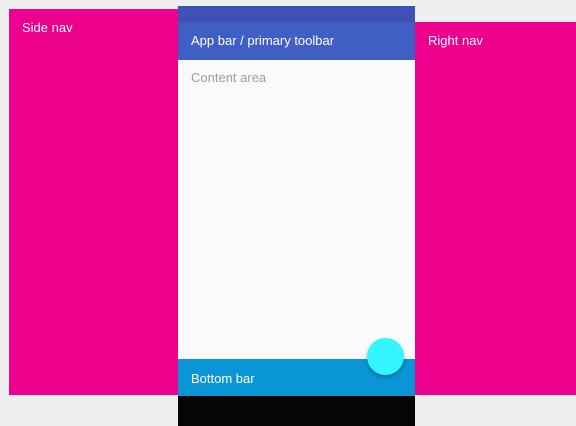 This screenshot has height=426, width=576. What do you see at coordinates (385, 356) in the screenshot?
I see `floating-action-button` at bounding box center [385, 356].